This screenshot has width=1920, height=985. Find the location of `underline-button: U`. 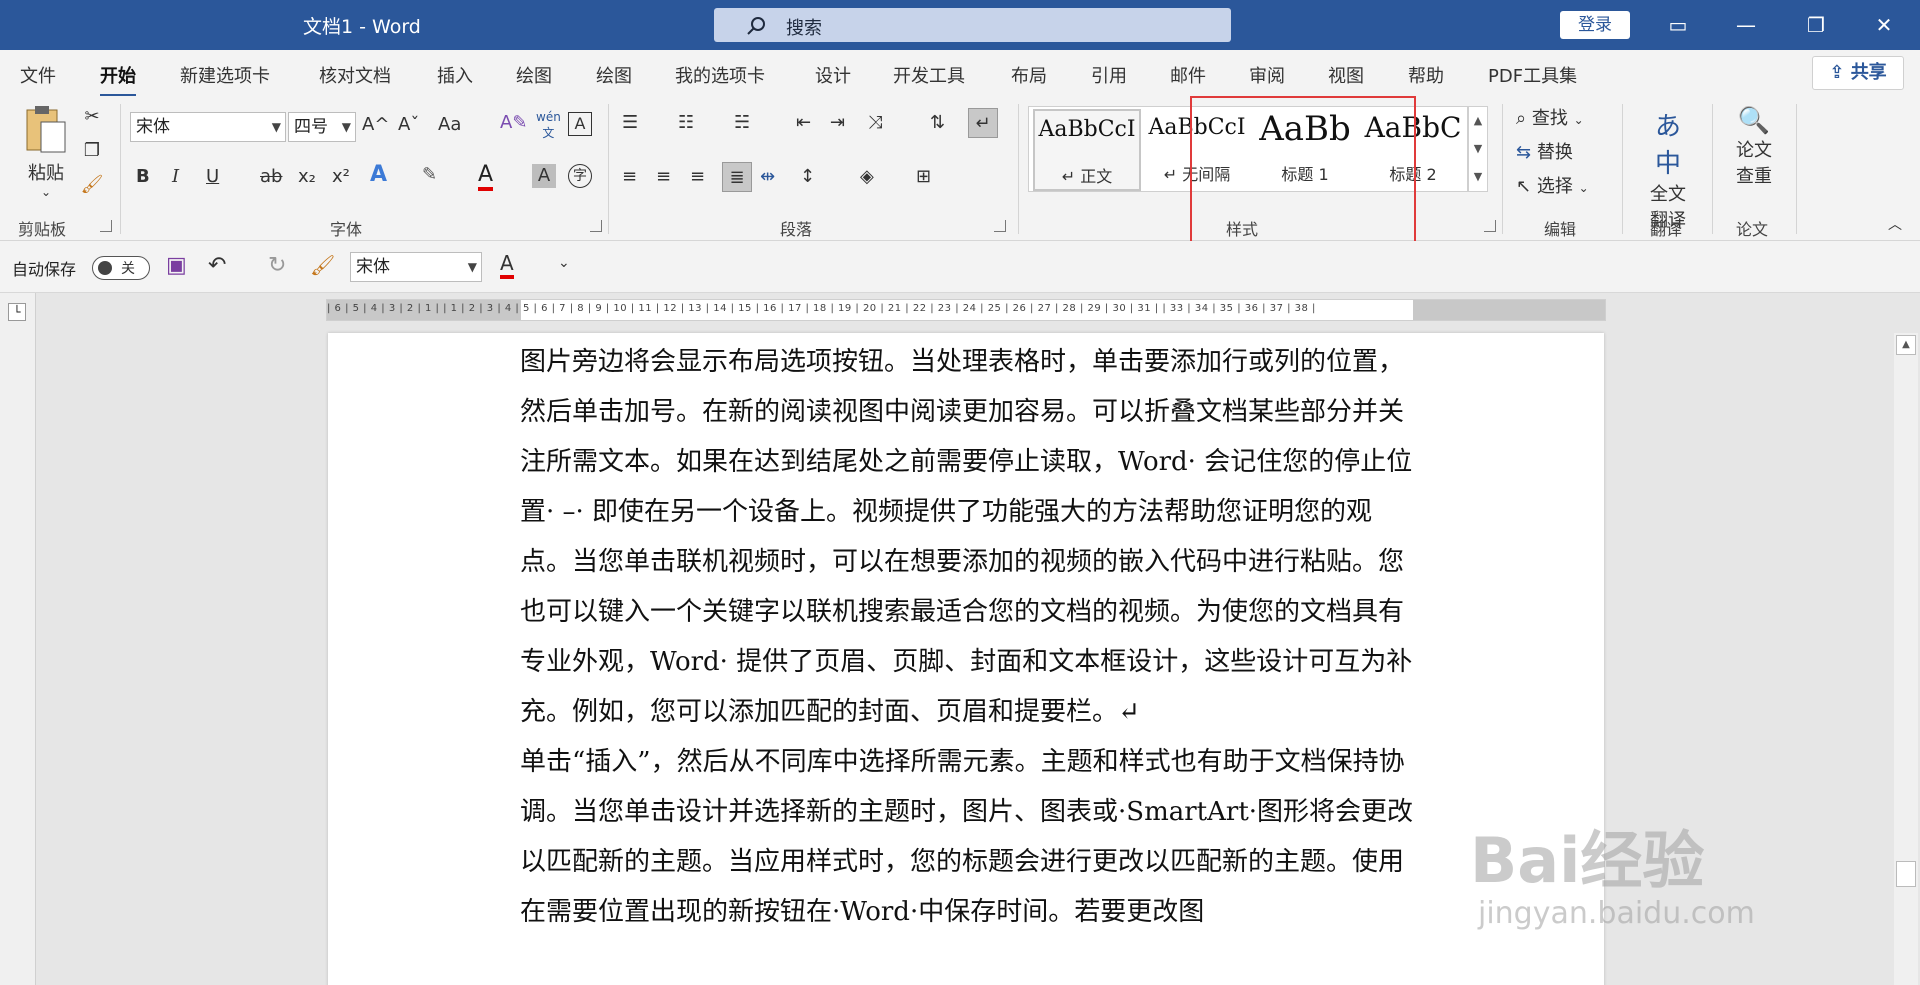

underline-button: U is located at coordinates (212, 176).